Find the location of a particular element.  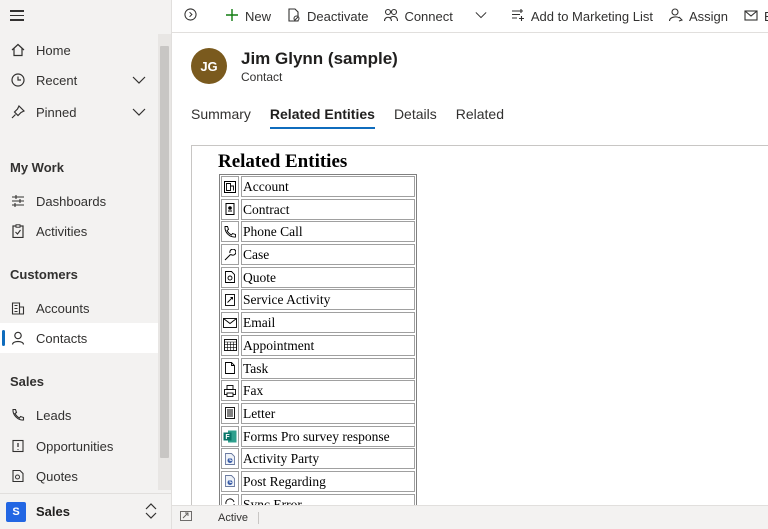

connect-icon is located at coordinates (394, 16).